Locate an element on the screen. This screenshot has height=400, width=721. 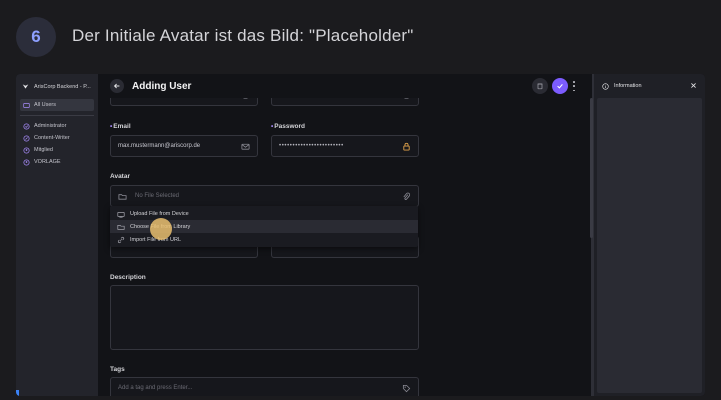
sidebar-item-vorlage: VORLAGE is located at coordinates (57, 162).